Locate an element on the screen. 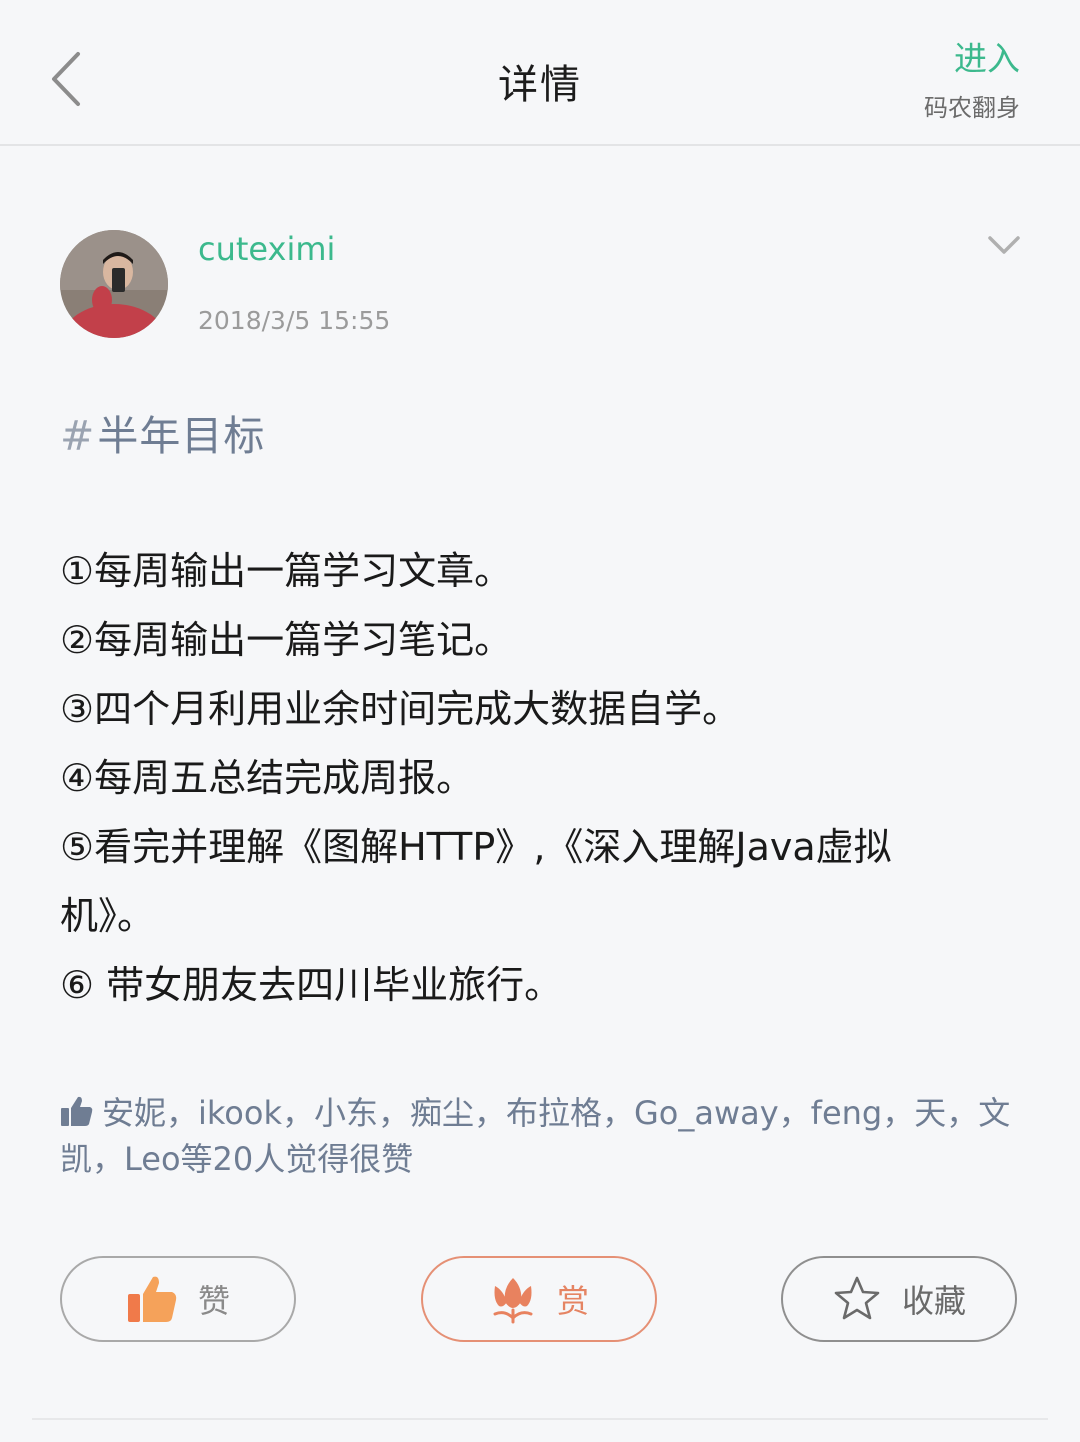  content-line: ③四个月利用业余时间完成大数据自学。 is located at coordinates (400, 709).